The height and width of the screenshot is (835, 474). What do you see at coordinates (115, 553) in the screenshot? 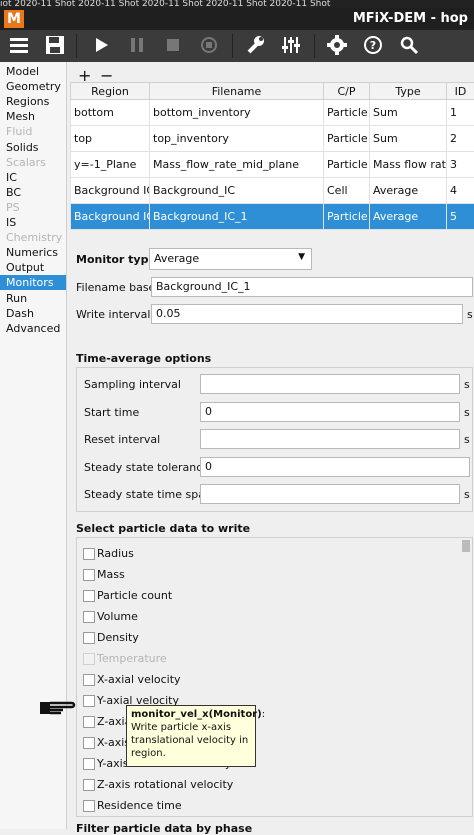
I see `checkbox-label: Radius` at bounding box center [115, 553].